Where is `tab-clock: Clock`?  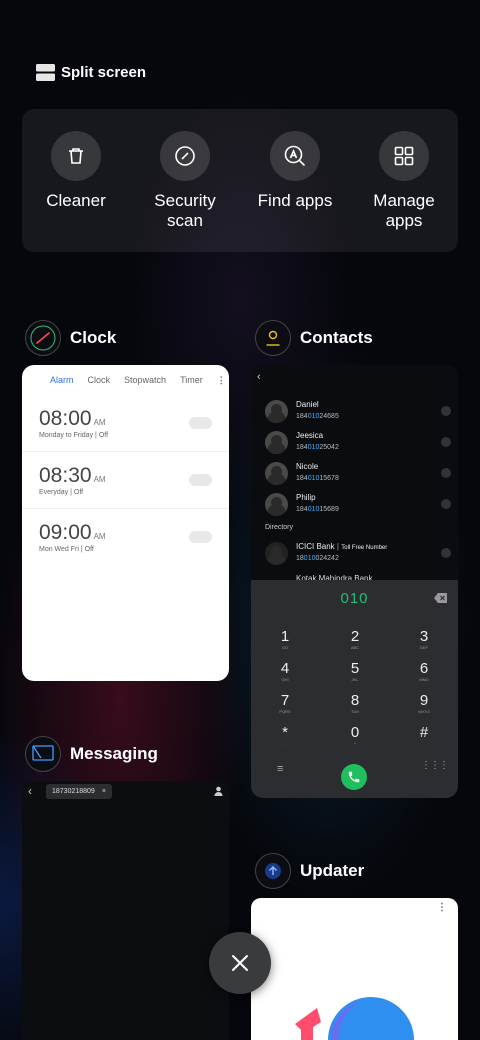
tab-clock: Clock is located at coordinates (99, 380).